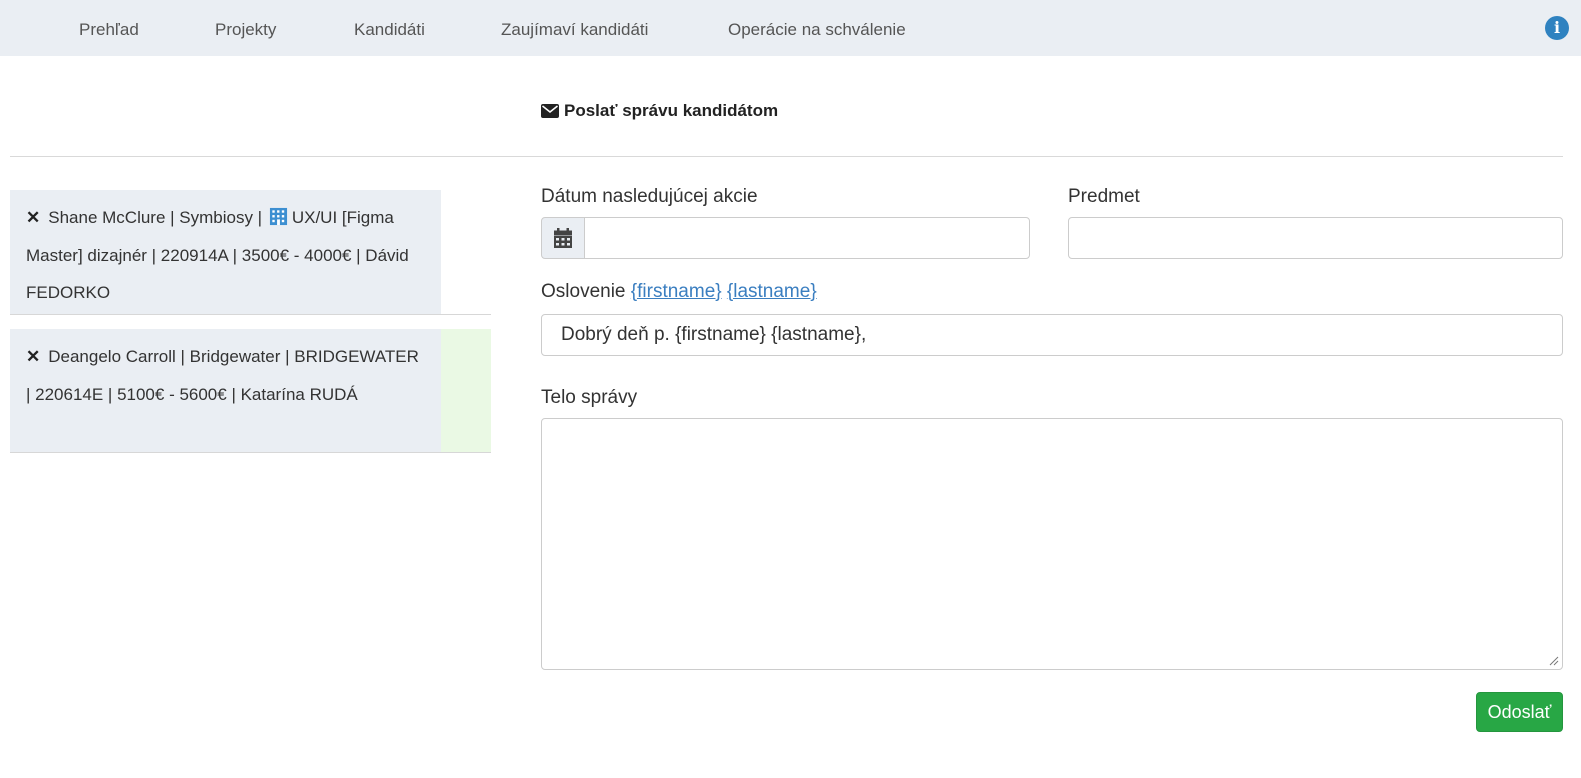 This screenshot has width=1581, height=778. Describe the element at coordinates (1554, 661) in the screenshot. I see `resize-grip-icon` at that location.